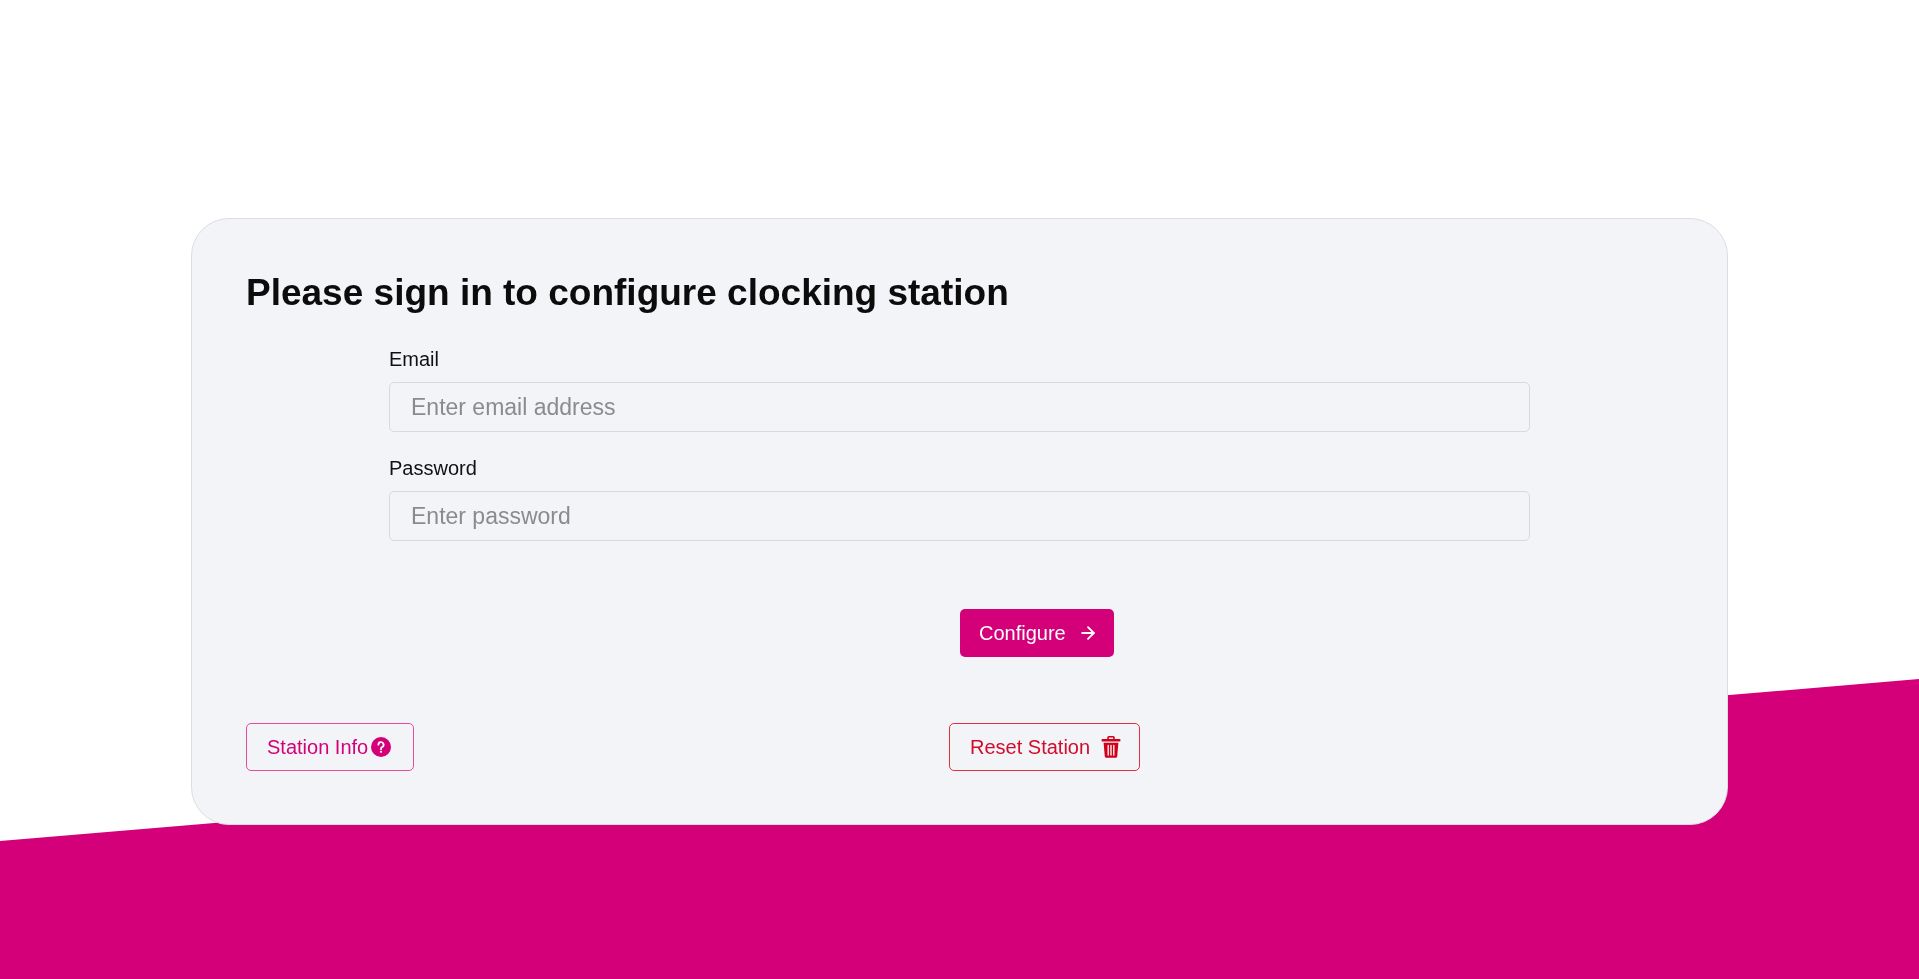  What do you see at coordinates (433, 468) in the screenshot?
I see `field-label: Password` at bounding box center [433, 468].